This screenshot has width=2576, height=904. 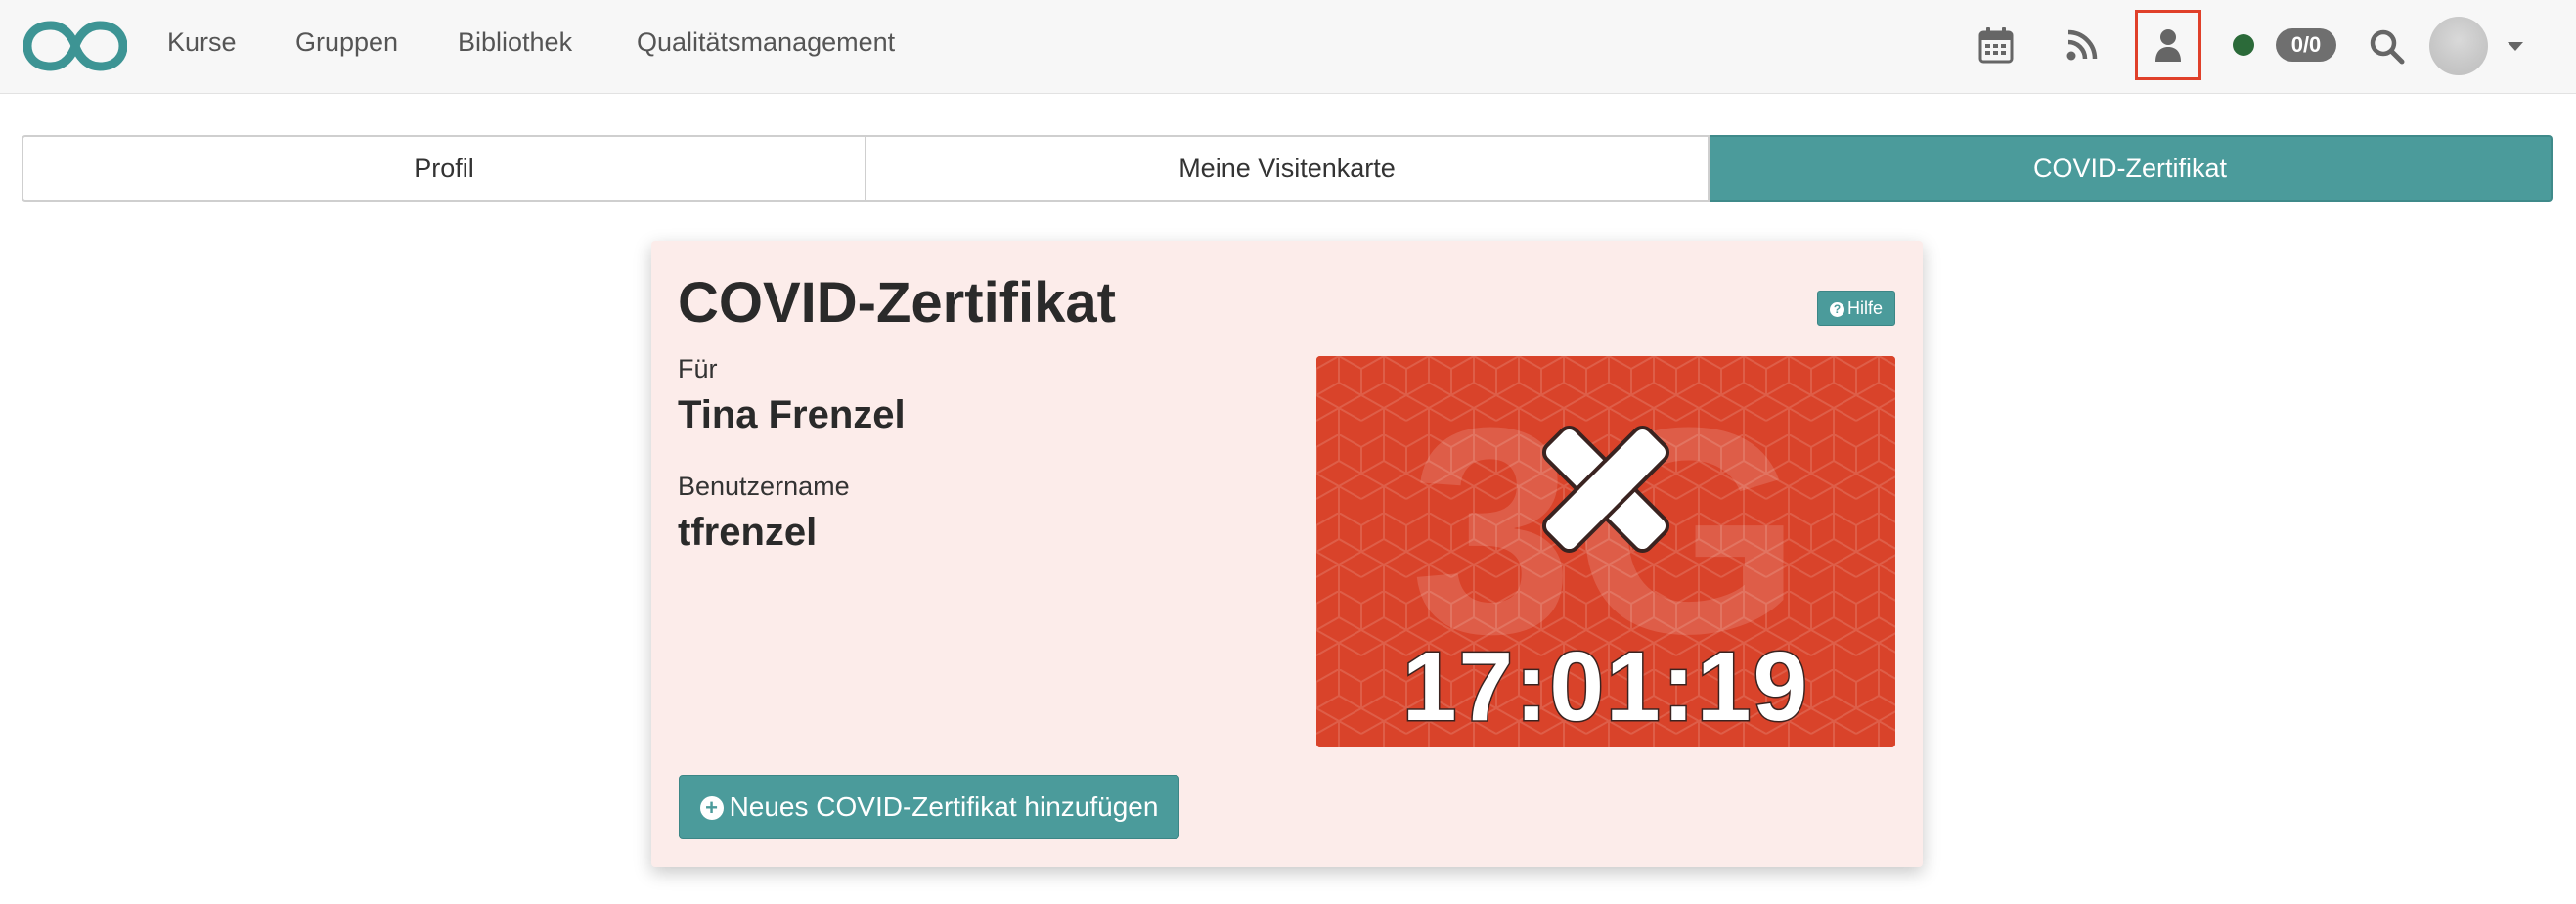 I want to click on card-title: COVID-Zertifikat, so click(x=897, y=303).